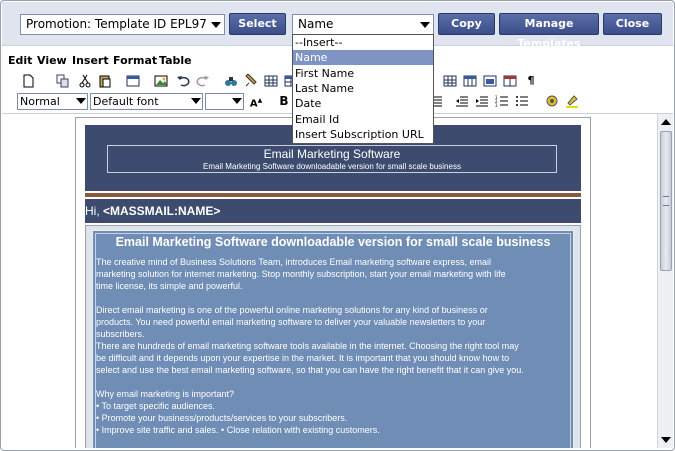 This screenshot has width=675, height=451. What do you see at coordinates (482, 101) in the screenshot?
I see `indent-icon` at bounding box center [482, 101].